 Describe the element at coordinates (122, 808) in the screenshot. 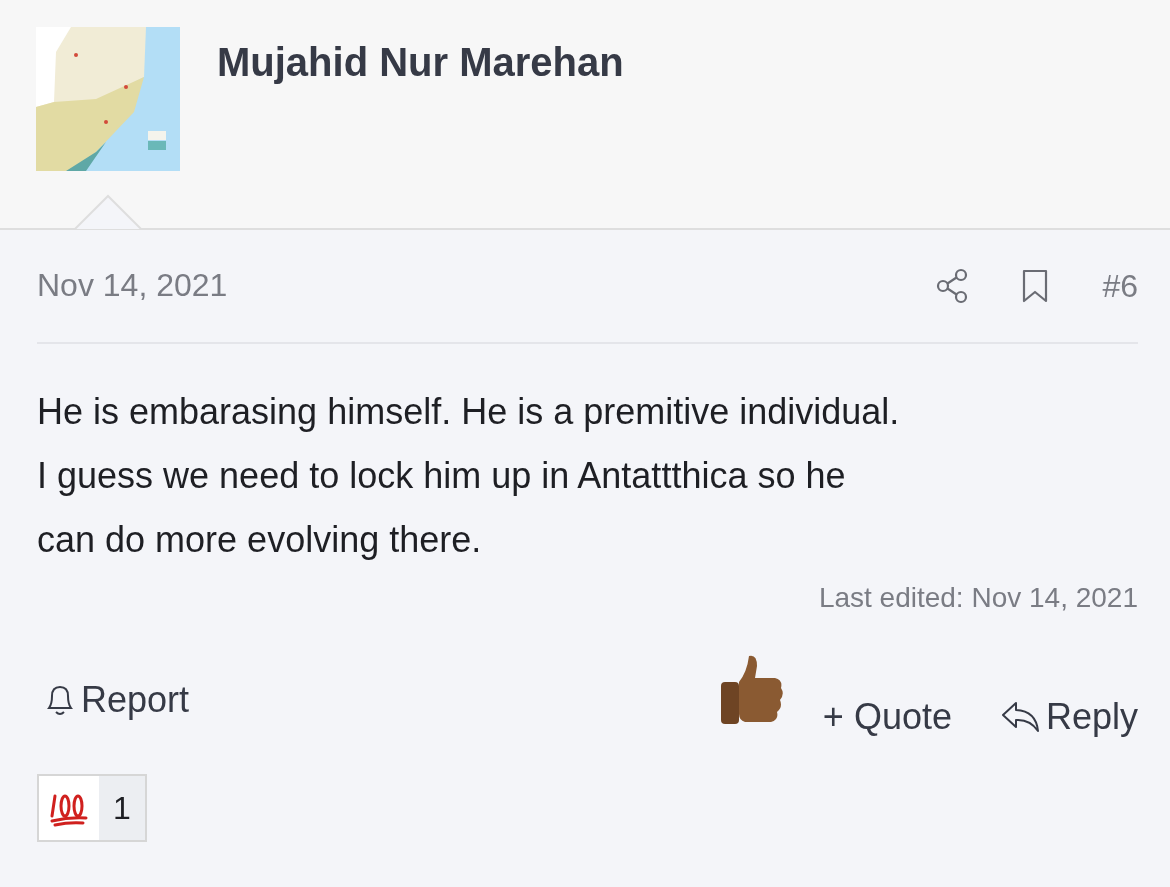

I see `reaction-count: 1` at that location.